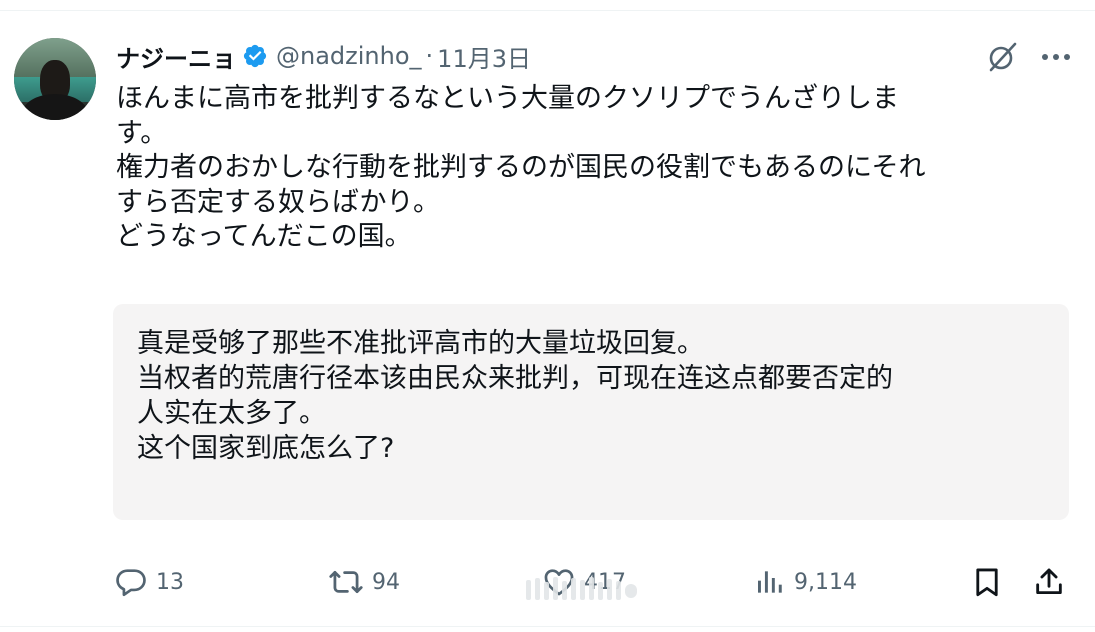 Image resolution: width=1095 pixels, height=632 pixels. What do you see at coordinates (278, 202) in the screenshot?
I see `tweet-line: すら否定する奴らばかり。` at bounding box center [278, 202].